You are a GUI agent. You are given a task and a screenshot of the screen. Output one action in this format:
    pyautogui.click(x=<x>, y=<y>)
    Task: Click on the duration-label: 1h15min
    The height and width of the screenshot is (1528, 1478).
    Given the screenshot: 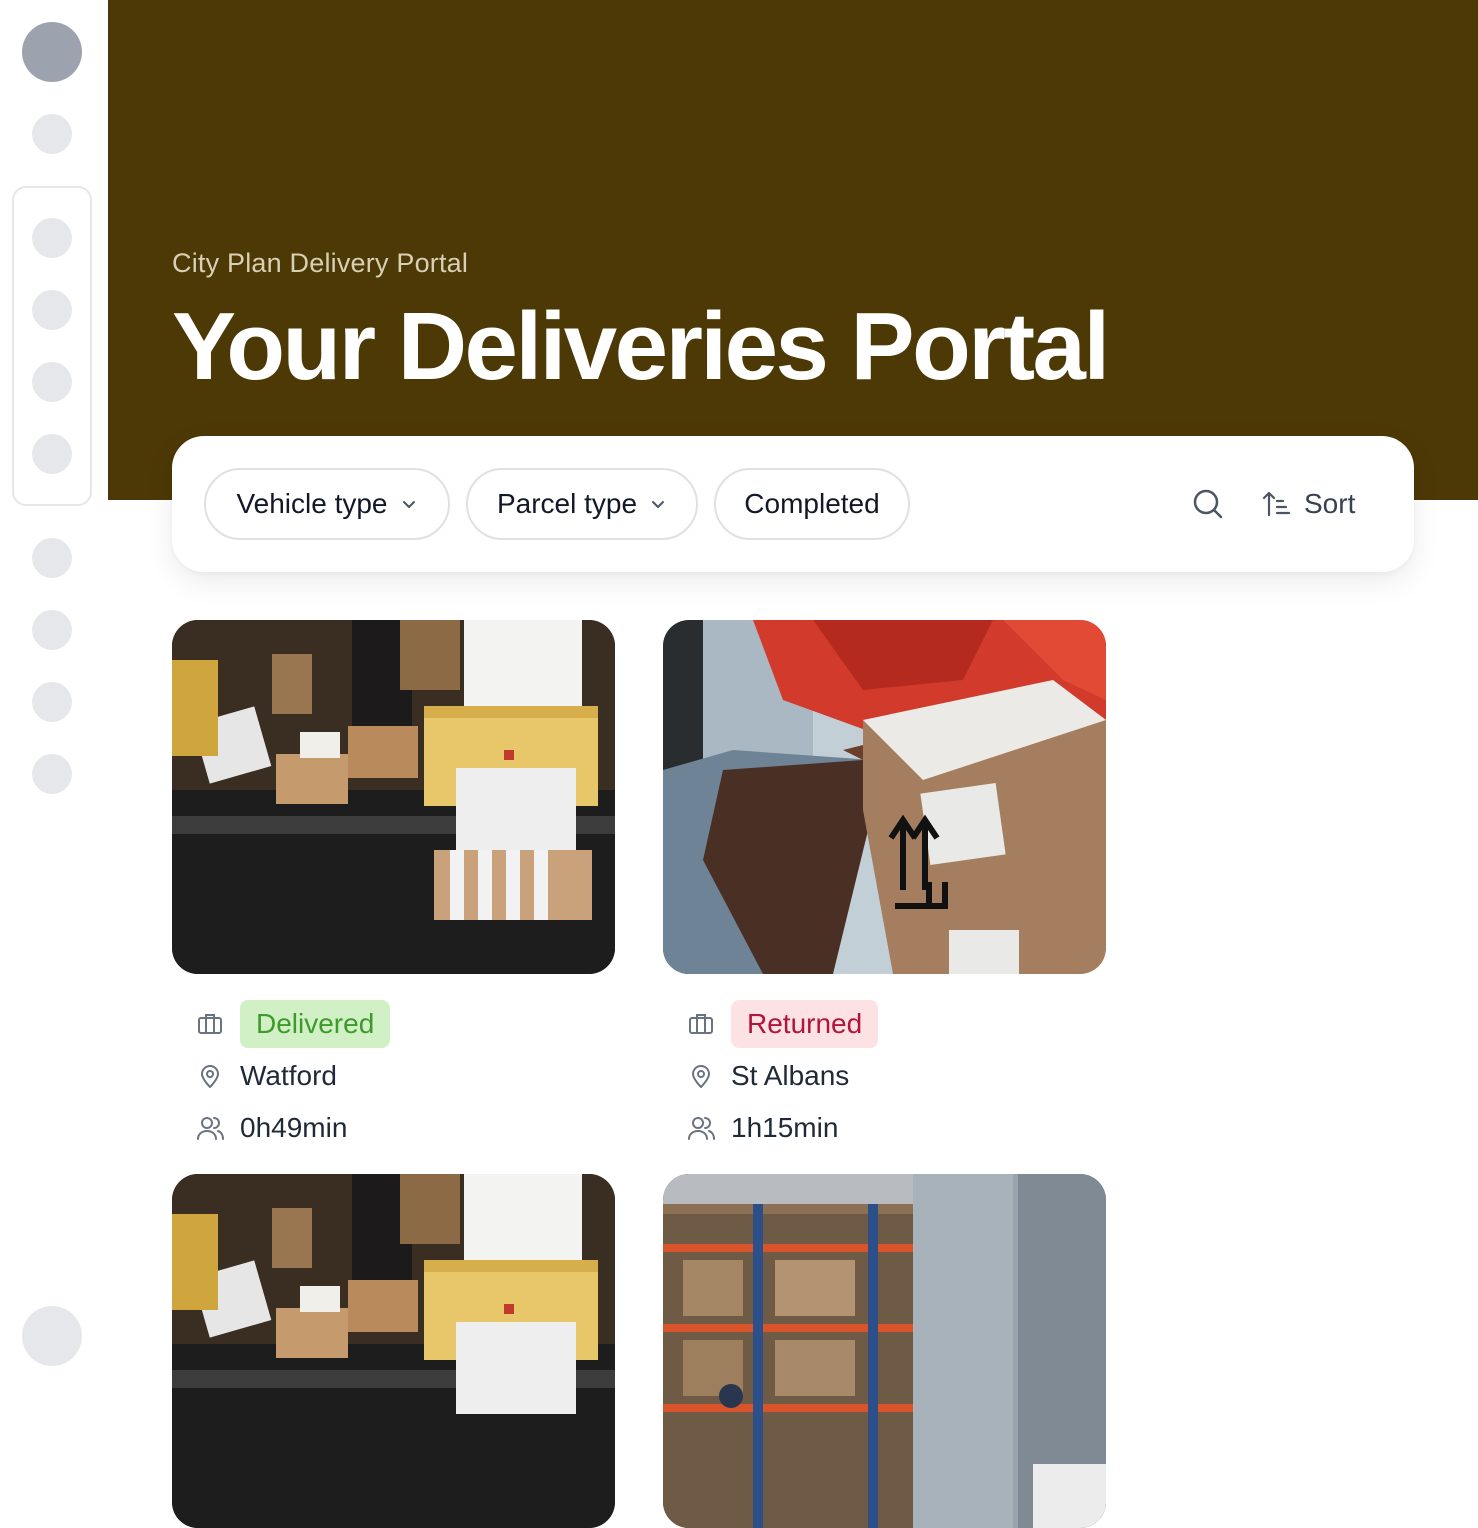 What is the action you would take?
    pyautogui.click(x=785, y=1127)
    